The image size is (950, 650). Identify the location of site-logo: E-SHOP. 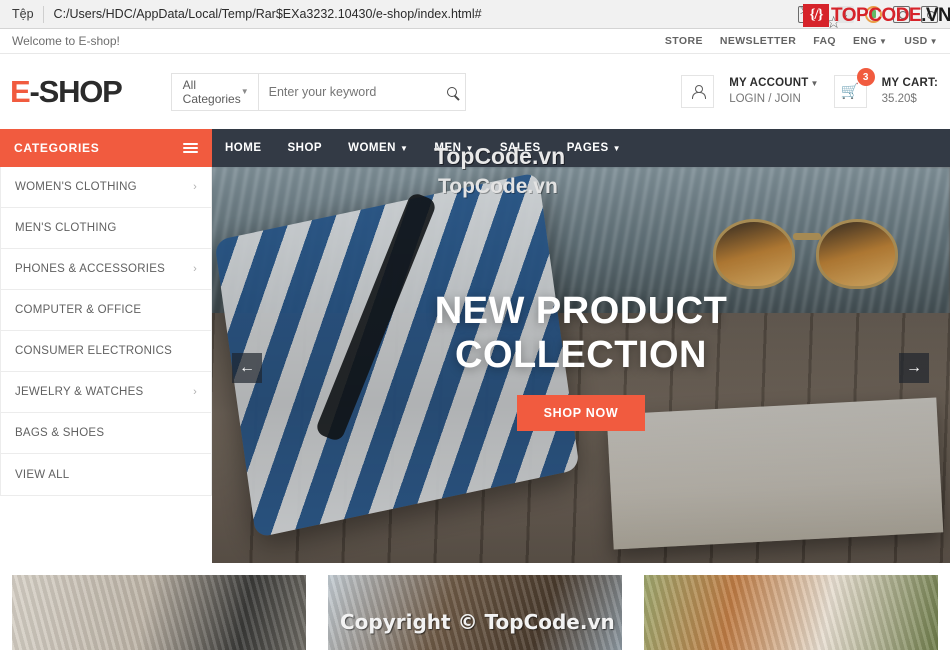
(66, 91).